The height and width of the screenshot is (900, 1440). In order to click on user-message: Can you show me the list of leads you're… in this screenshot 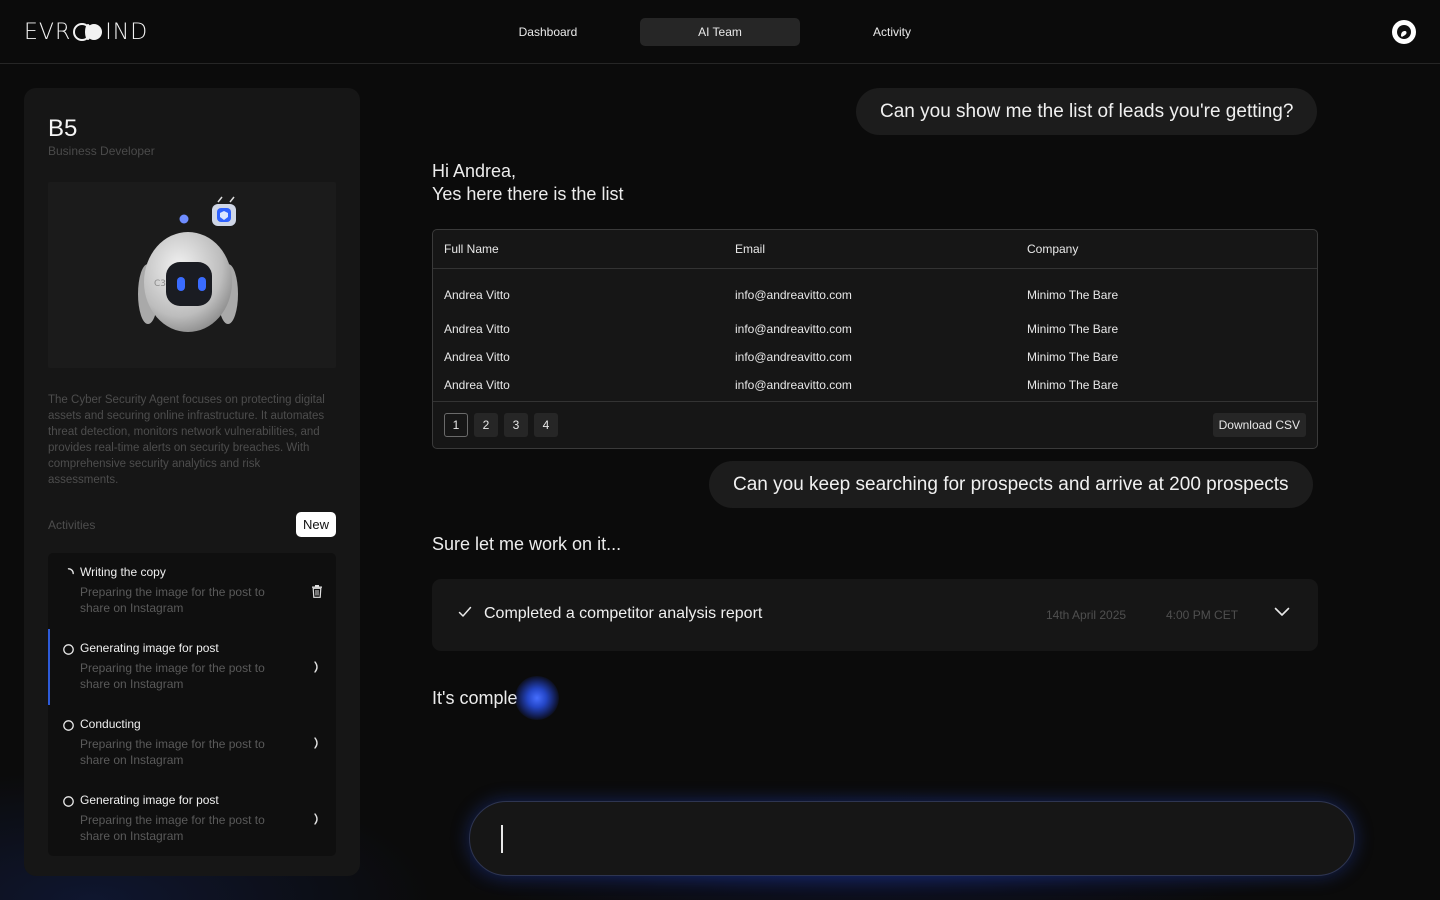, I will do `click(1087, 111)`.